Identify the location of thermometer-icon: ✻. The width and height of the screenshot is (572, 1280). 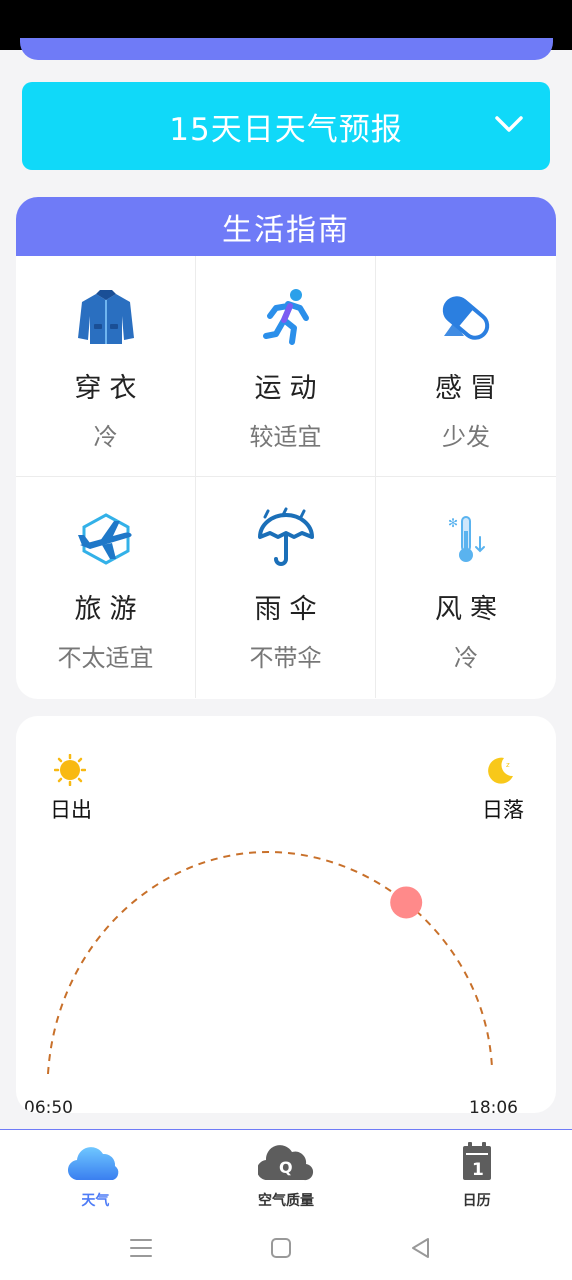
(466, 539).